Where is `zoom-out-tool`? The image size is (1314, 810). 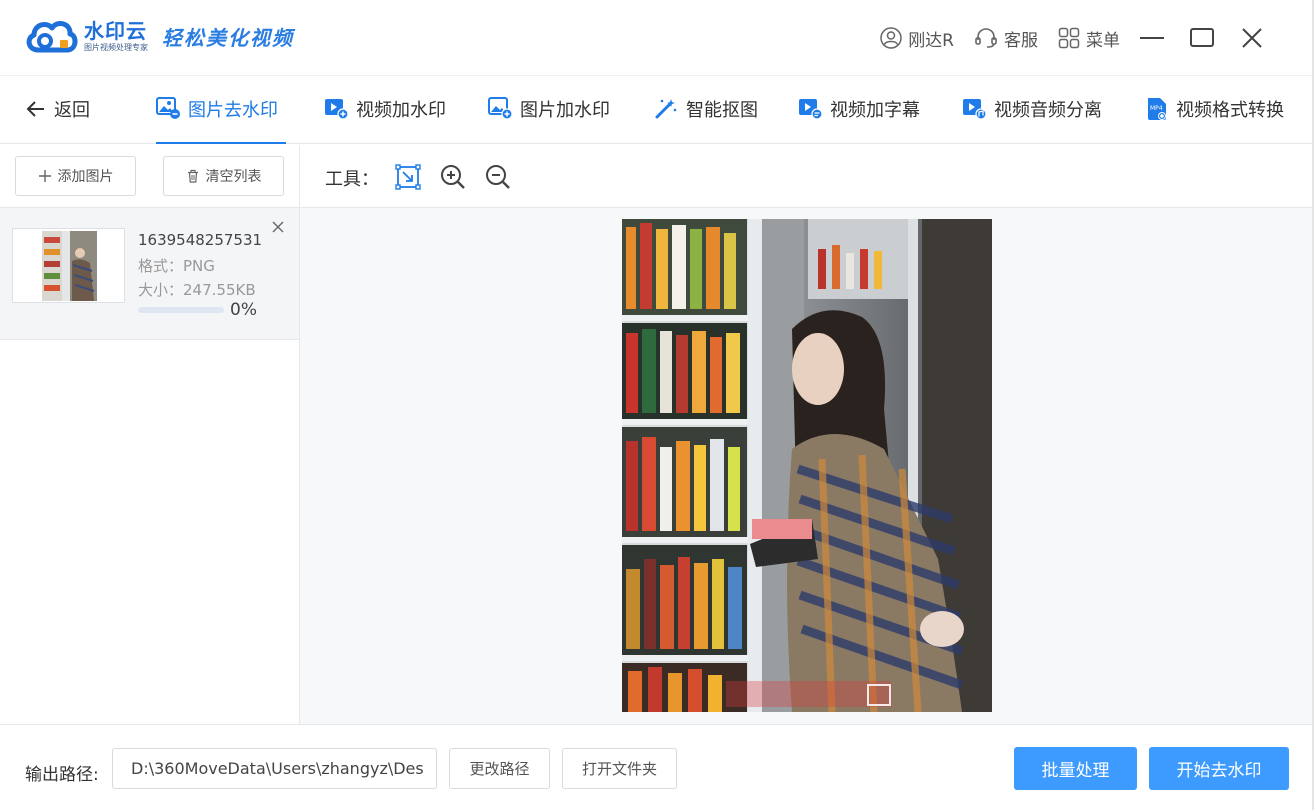 zoom-out-tool is located at coordinates (498, 177).